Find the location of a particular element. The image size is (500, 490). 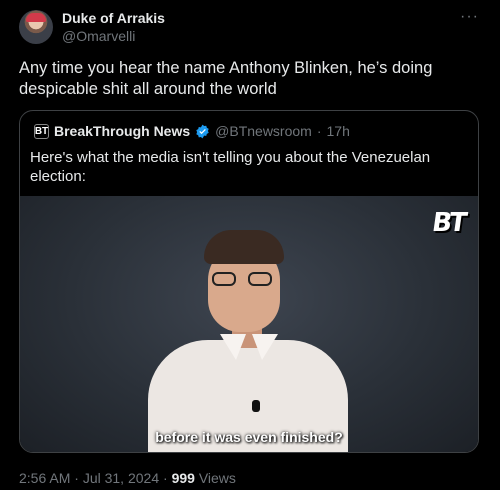

quoted-author-name: BreakThrough News is located at coordinates (122, 131).